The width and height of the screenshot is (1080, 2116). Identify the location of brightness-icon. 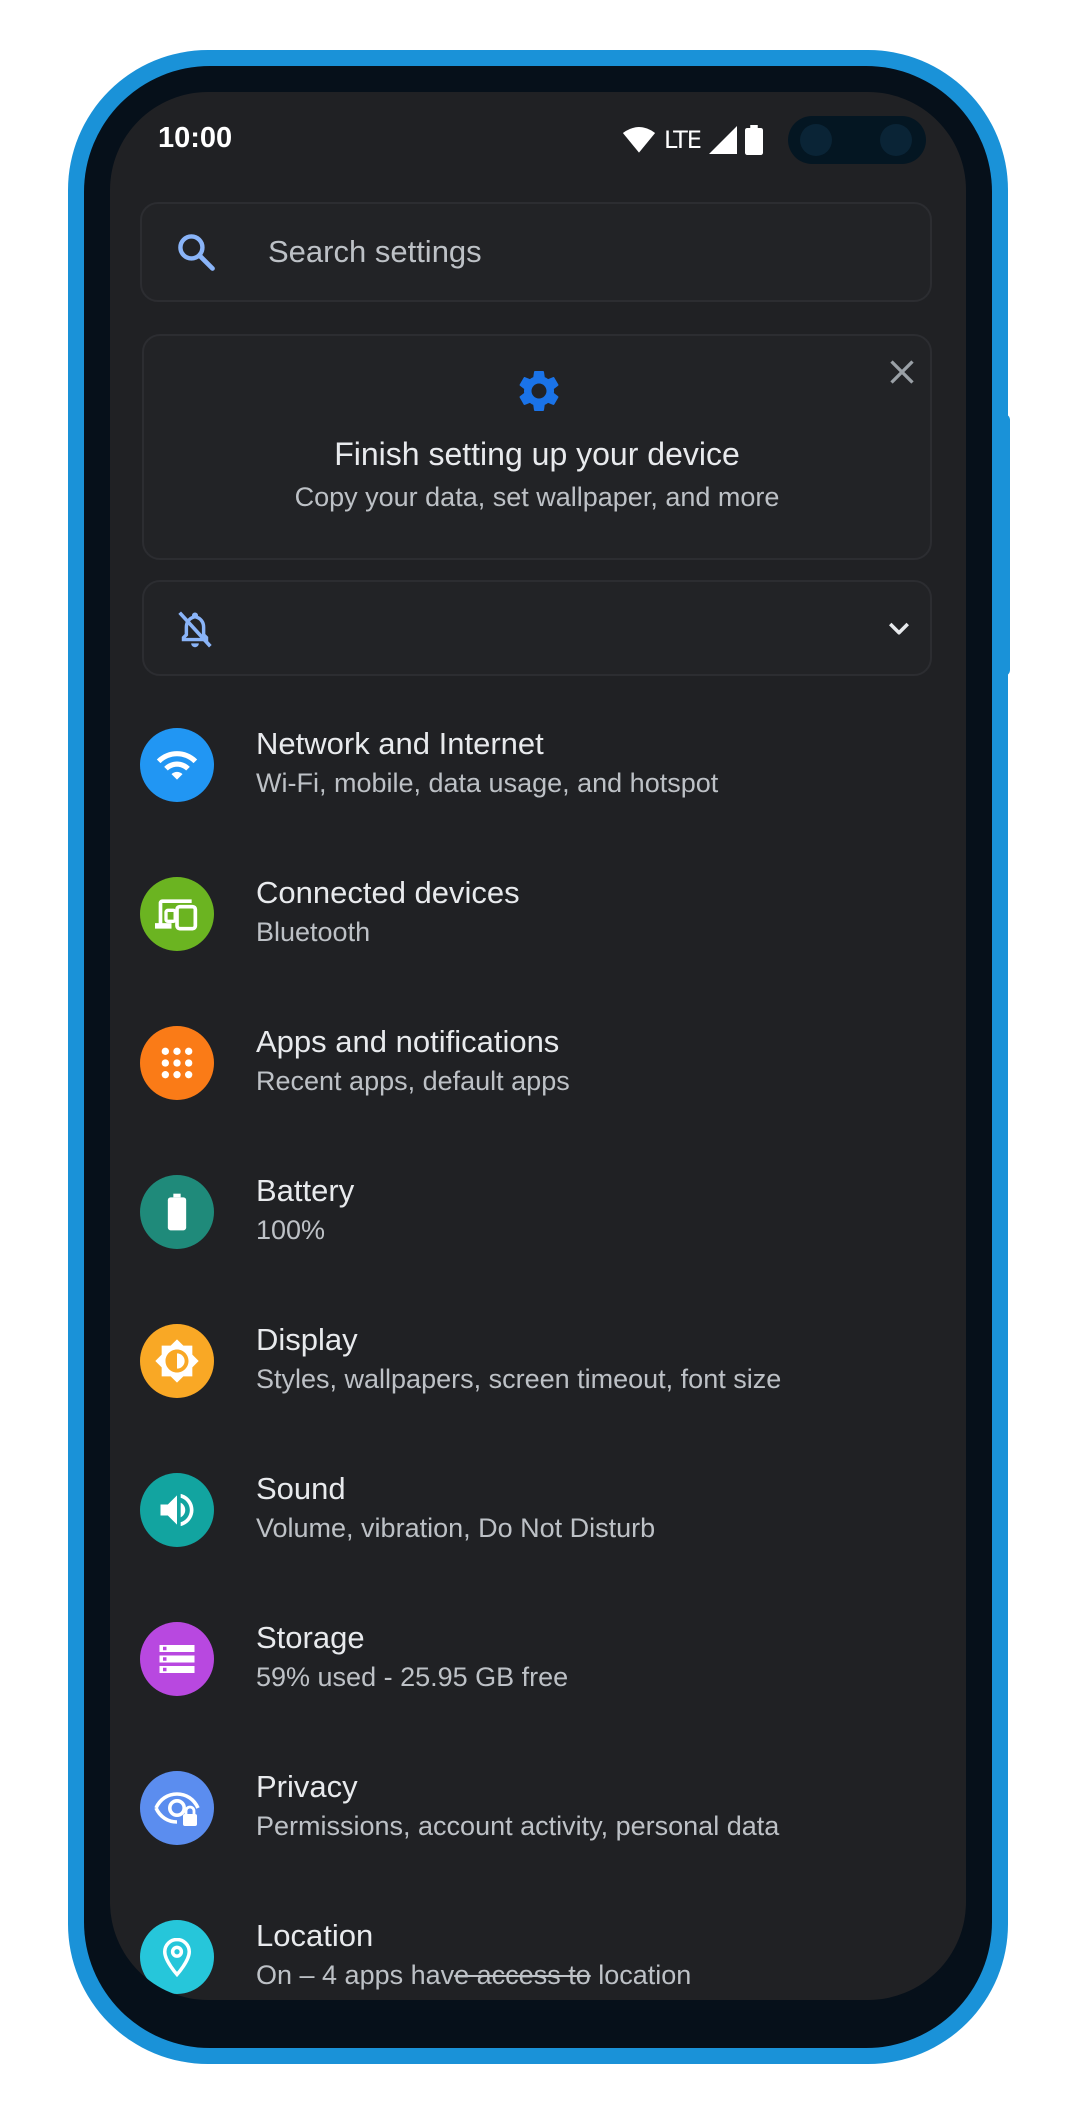
(177, 1361).